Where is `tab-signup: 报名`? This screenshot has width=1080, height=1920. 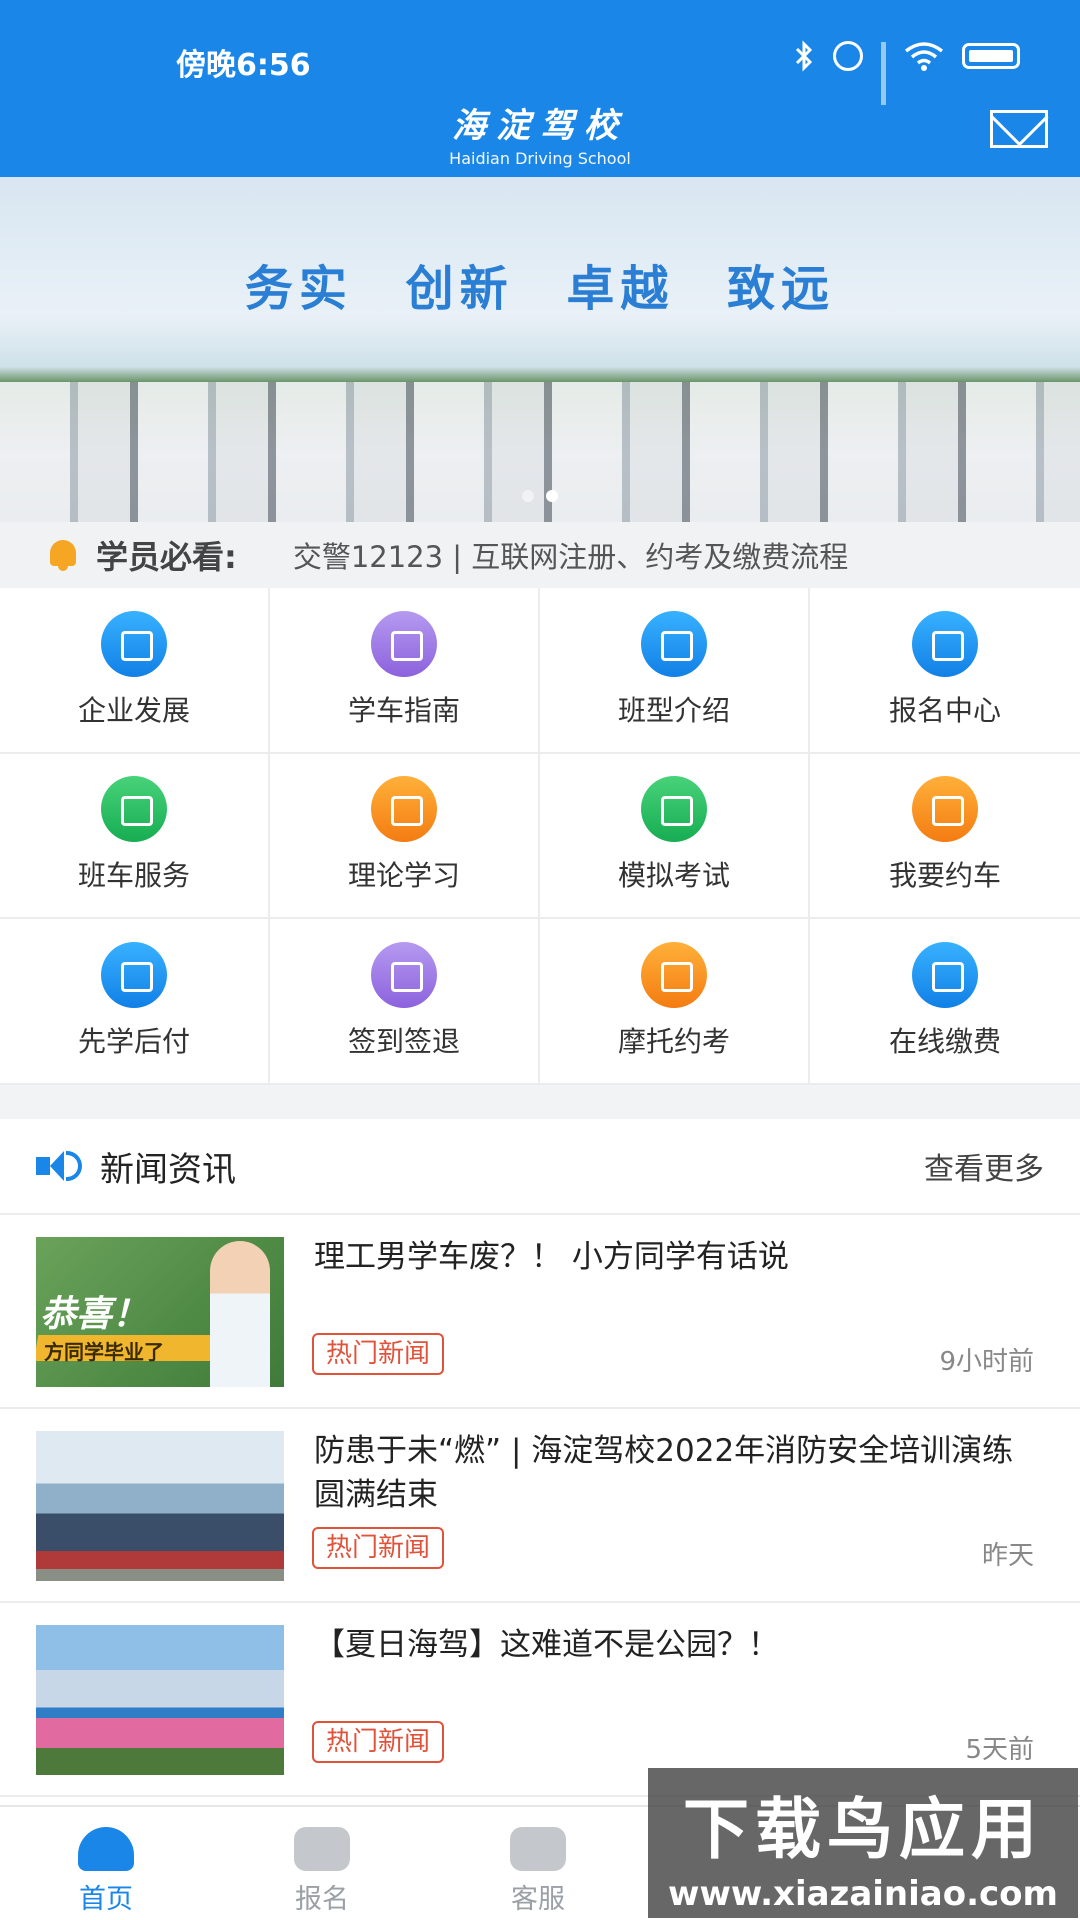
tab-signup: 报名 is located at coordinates (322, 1871).